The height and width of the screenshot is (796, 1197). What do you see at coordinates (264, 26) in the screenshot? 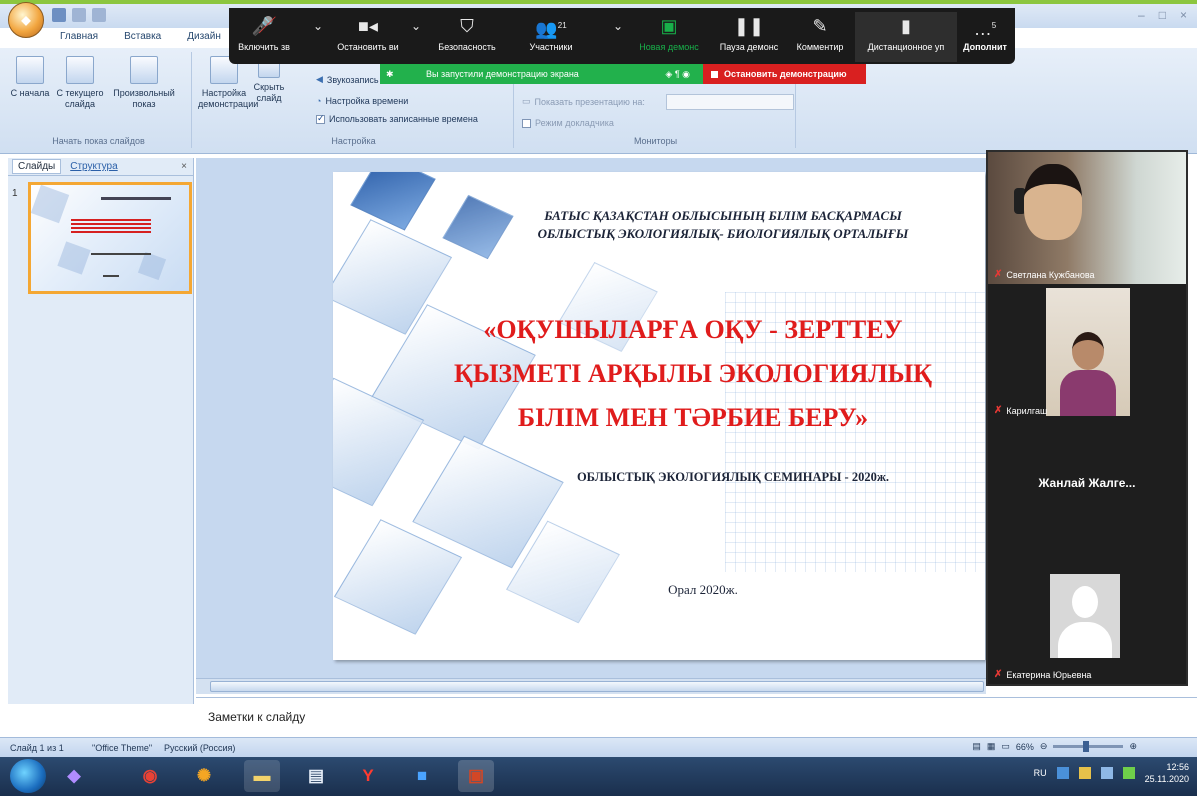
I see `mic-muted-icon: 🎤／` at bounding box center [264, 26].